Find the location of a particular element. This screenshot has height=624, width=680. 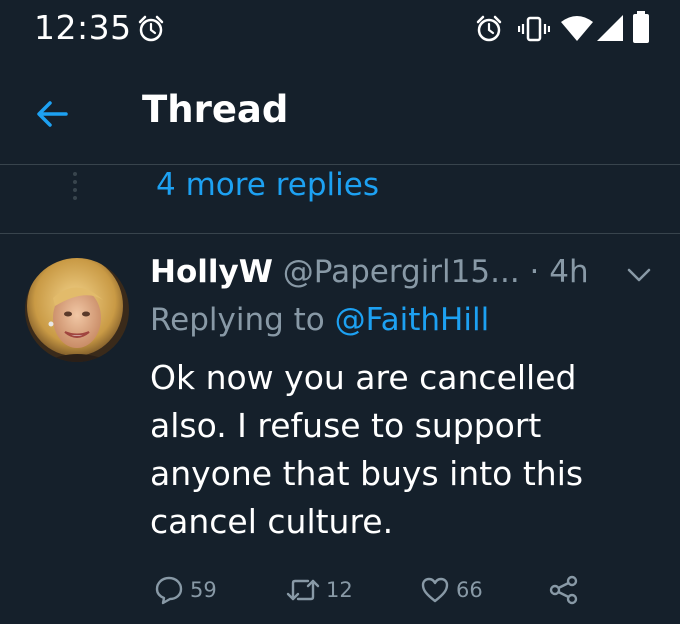

retweet-button: 12 is located at coordinates (319, 590).